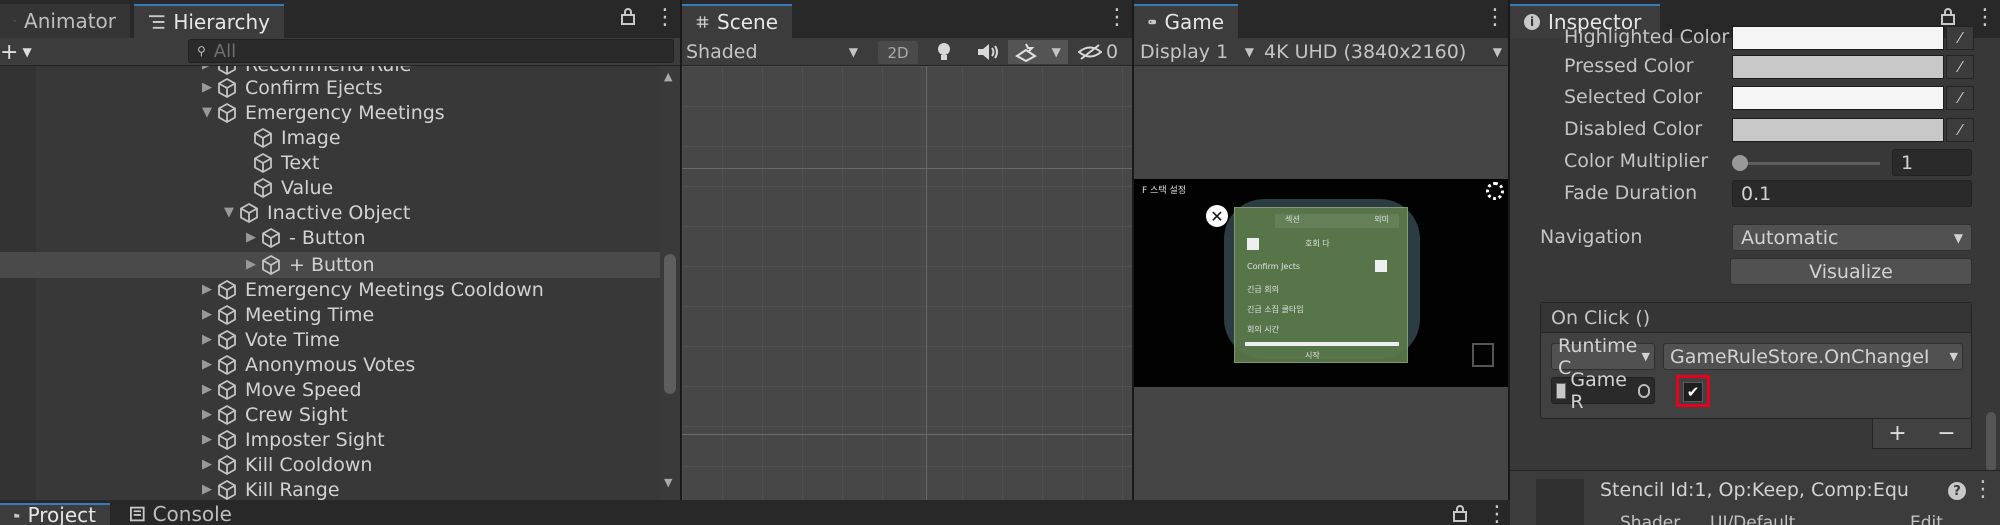 This screenshot has height=525, width=2000. I want to click on hierarchy-scrollbar: ▲ ▼, so click(670, 283).